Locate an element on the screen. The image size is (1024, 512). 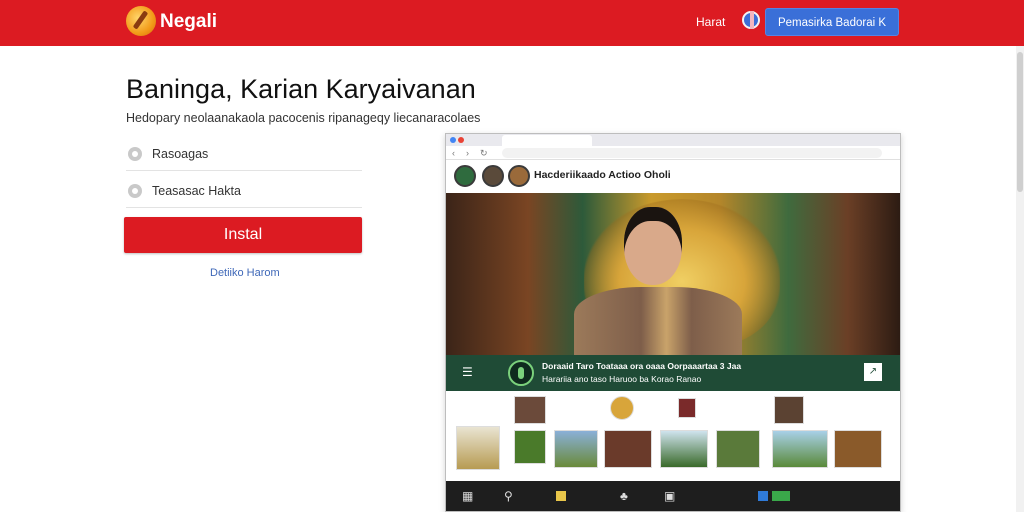
install-button: Instal is located at coordinates (243, 235).